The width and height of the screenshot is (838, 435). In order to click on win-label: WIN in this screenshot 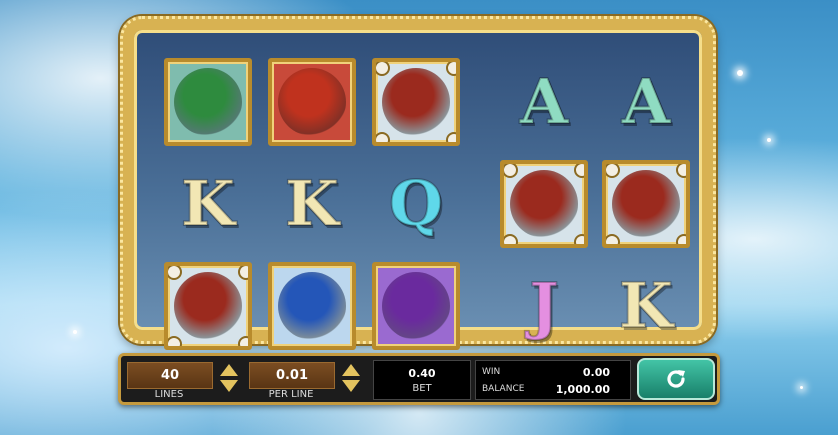, I will do `click(491, 372)`.